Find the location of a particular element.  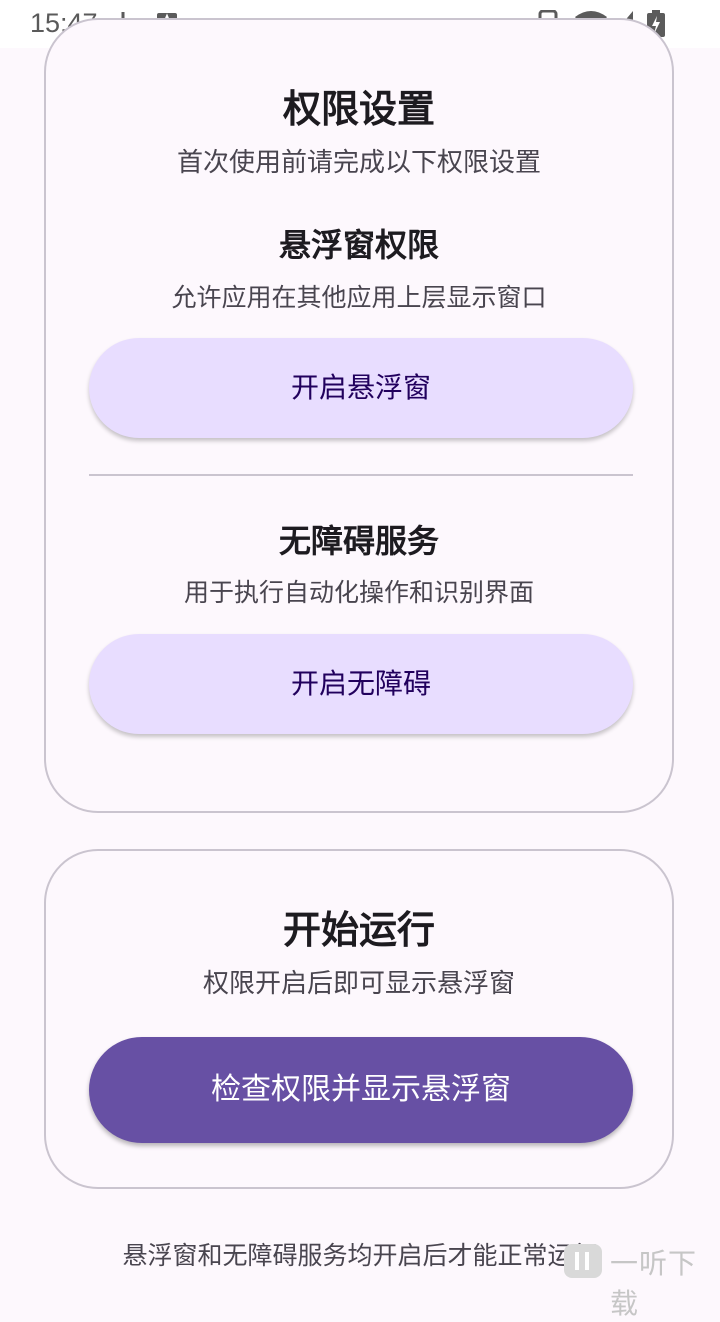

accessibility-service-description: 用于执行自动化操作和识别界面 is located at coordinates (358, 592).